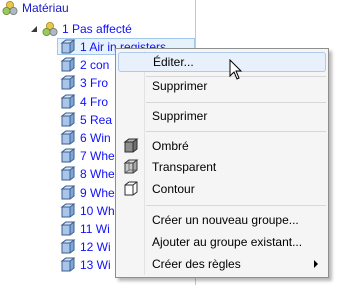  Describe the element at coordinates (222, 116) in the screenshot. I see `menu-item-delete-2: Supprimer` at that location.